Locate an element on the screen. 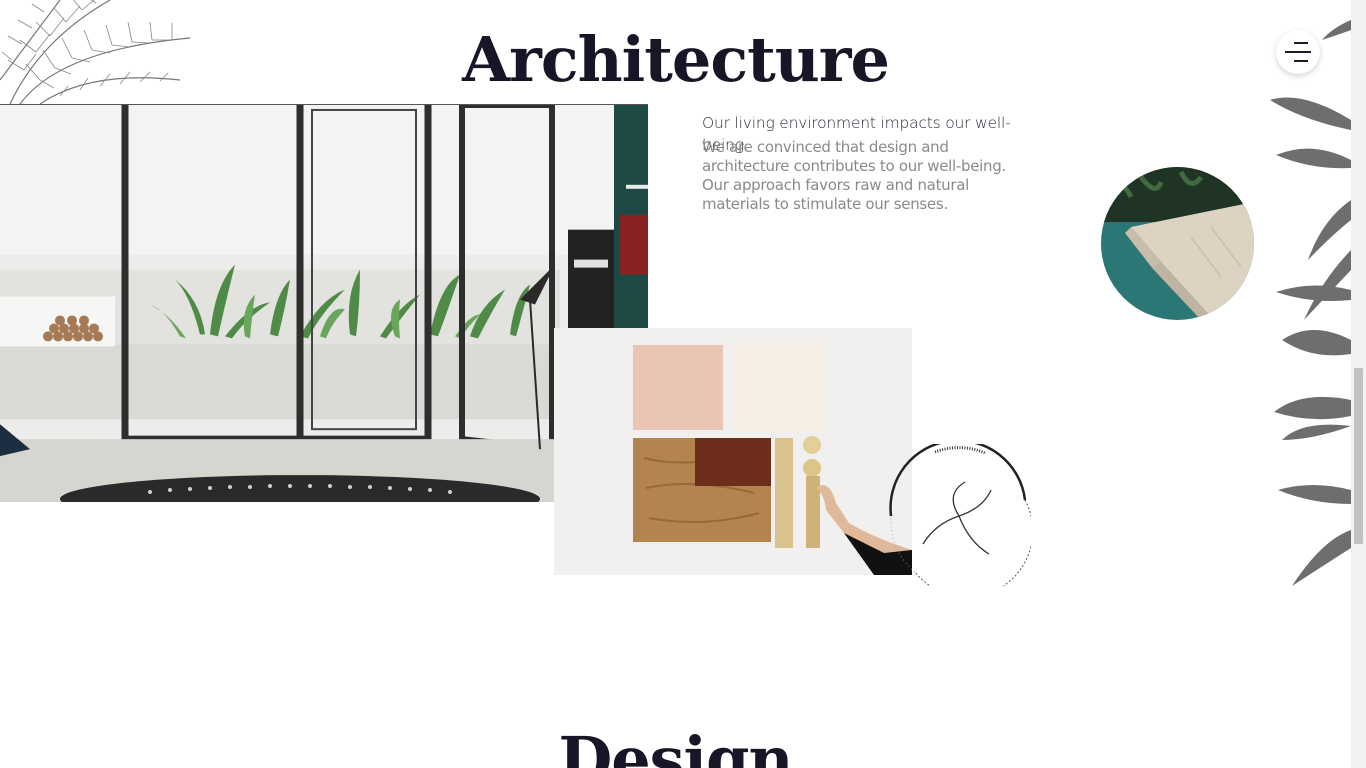 This screenshot has width=1366, height=768. leaves-icon is located at coordinates (1310, 303).